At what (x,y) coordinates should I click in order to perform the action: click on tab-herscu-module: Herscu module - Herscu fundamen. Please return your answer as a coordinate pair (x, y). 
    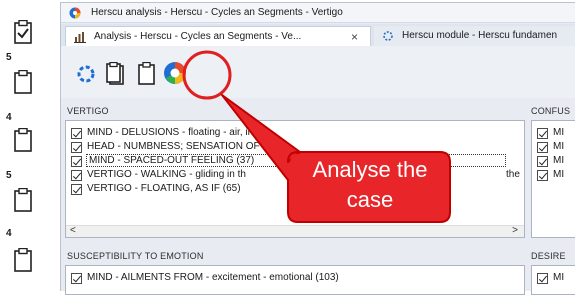
    Looking at the image, I should click on (474, 36).